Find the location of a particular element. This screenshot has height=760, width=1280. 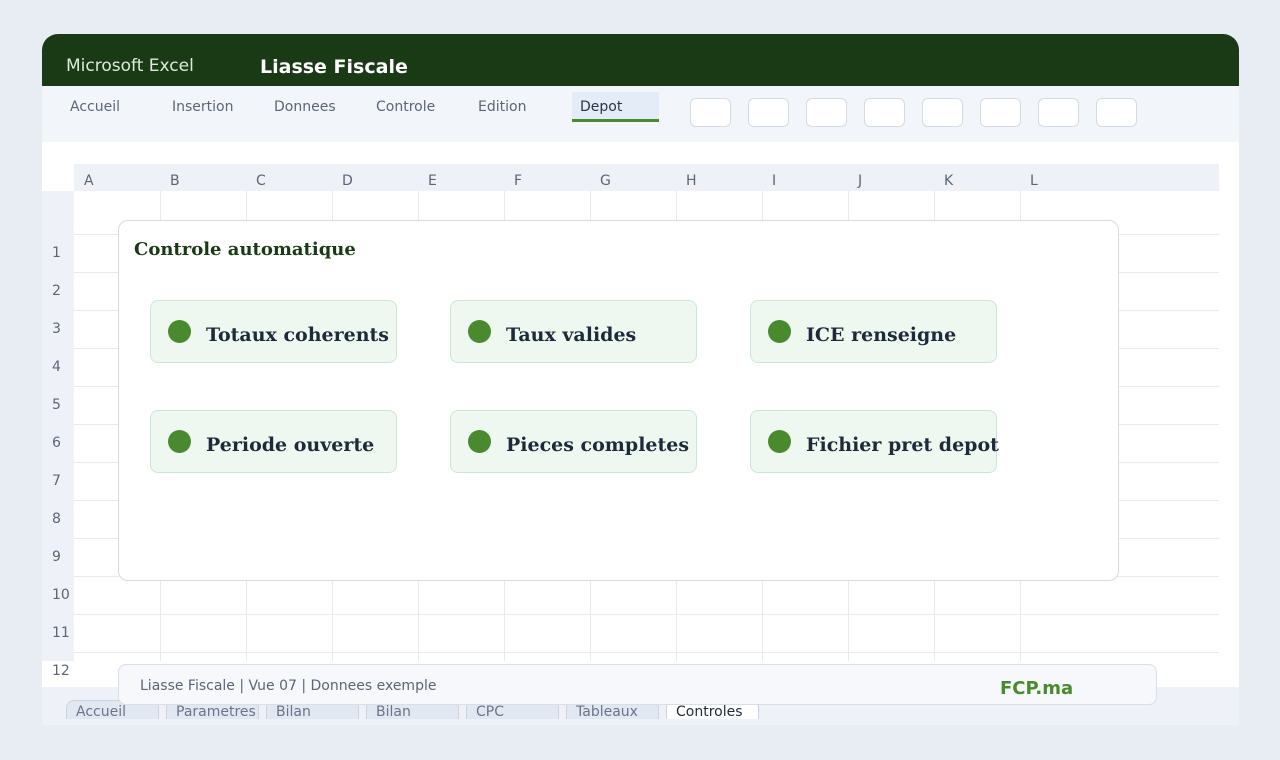

row-header-2: 2 is located at coordinates (56, 291).